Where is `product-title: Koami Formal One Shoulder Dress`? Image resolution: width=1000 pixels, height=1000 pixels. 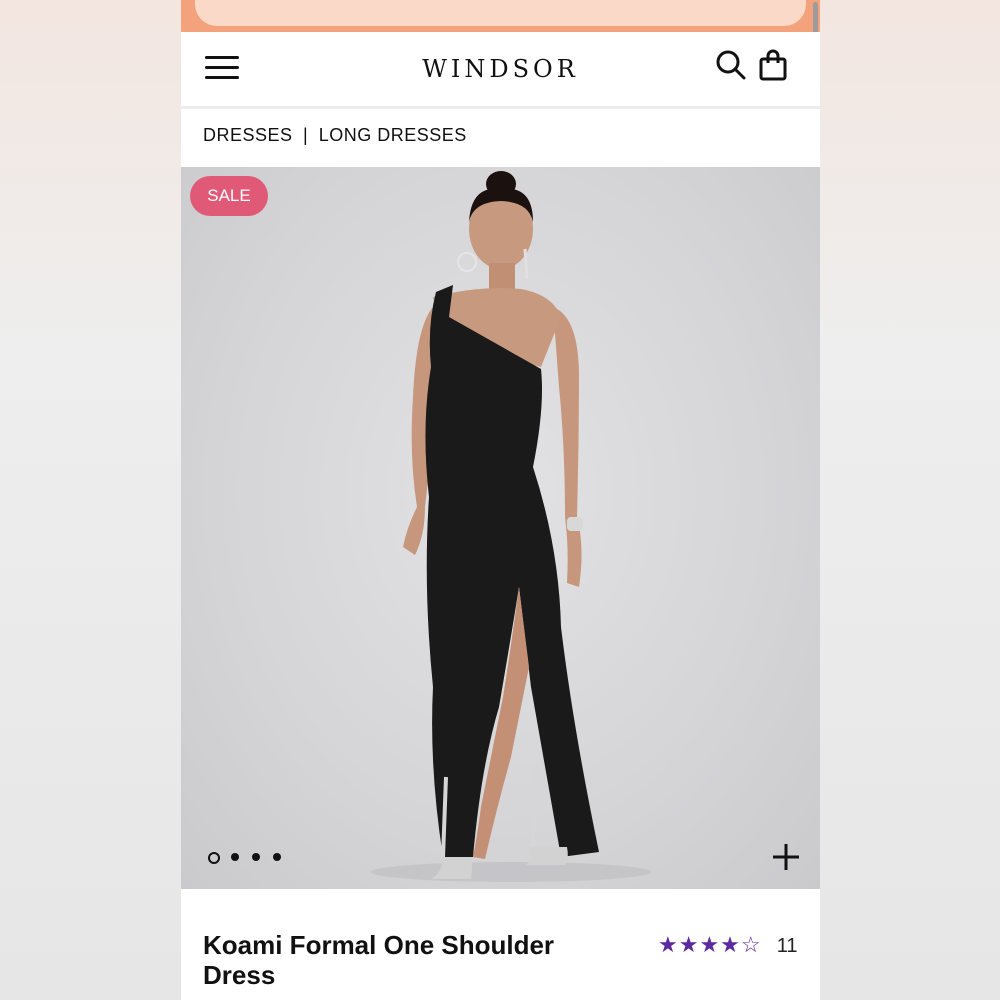
product-title: Koami Formal One Shoulder Dress is located at coordinates (379, 960).